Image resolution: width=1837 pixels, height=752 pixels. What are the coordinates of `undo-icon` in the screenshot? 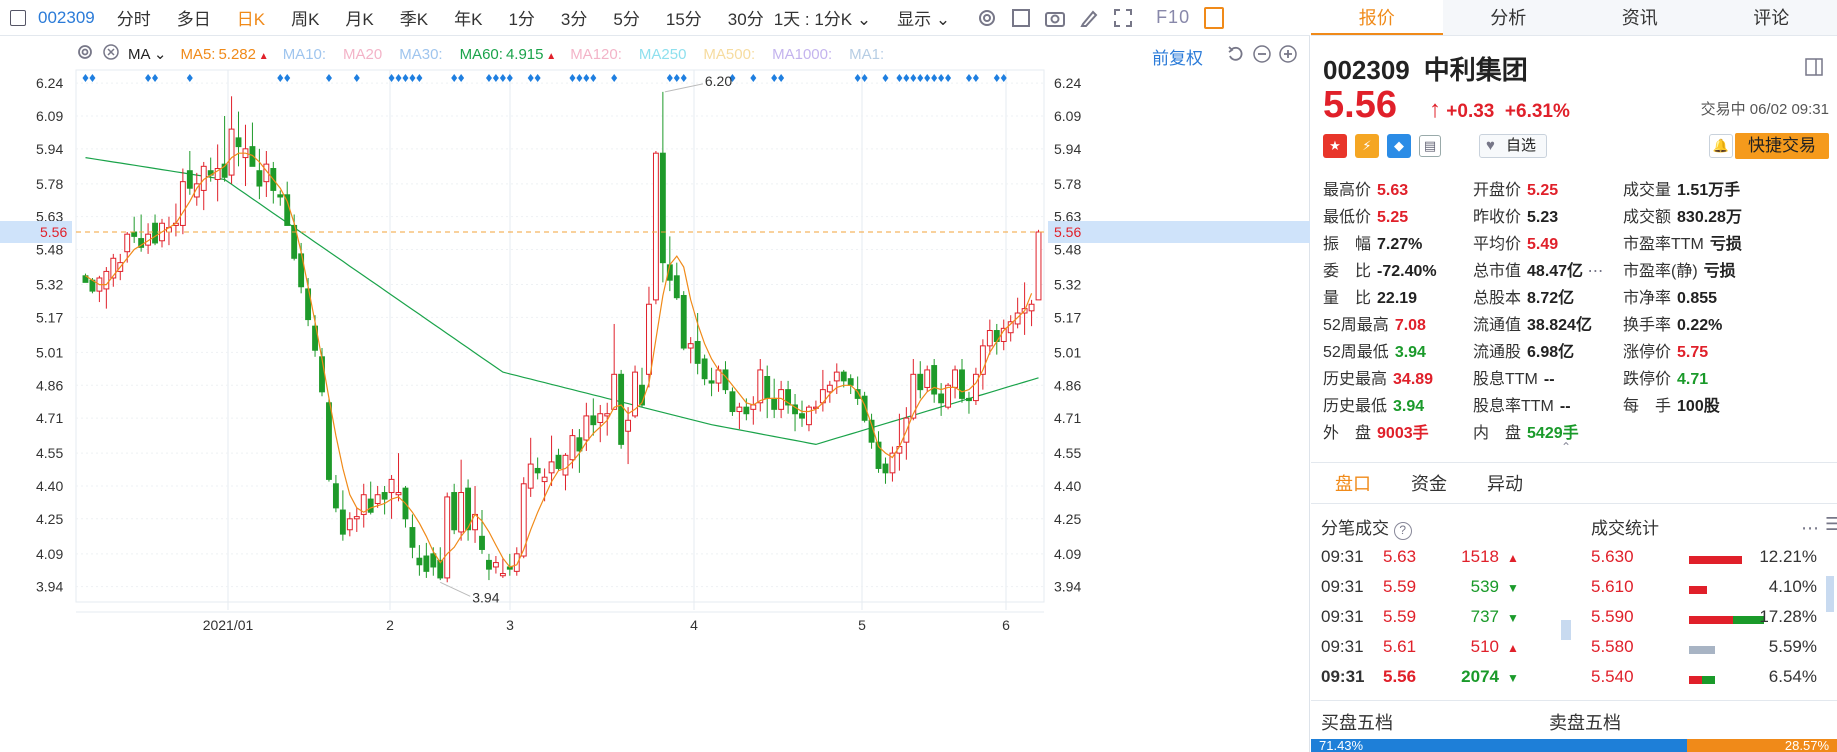 It's located at (1236, 54).